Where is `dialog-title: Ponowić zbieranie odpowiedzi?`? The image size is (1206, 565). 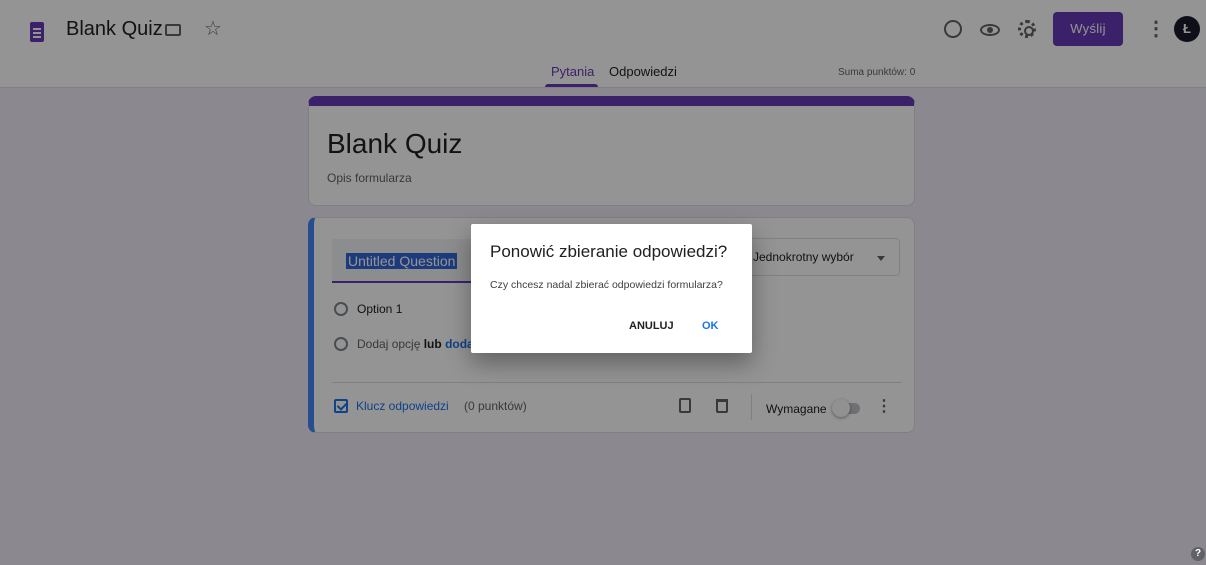 dialog-title: Ponowić zbieranie odpowiedzi? is located at coordinates (609, 251).